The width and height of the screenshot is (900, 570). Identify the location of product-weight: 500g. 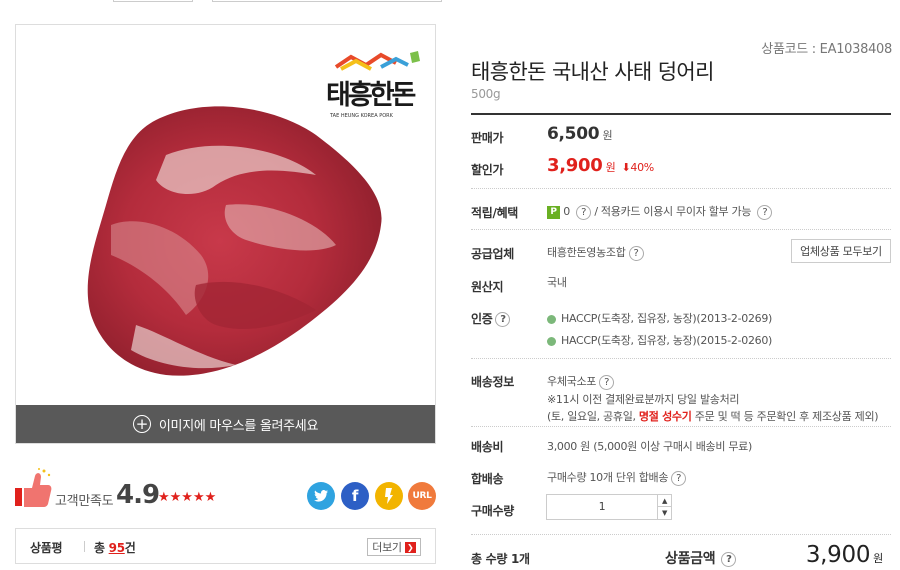
(486, 94).